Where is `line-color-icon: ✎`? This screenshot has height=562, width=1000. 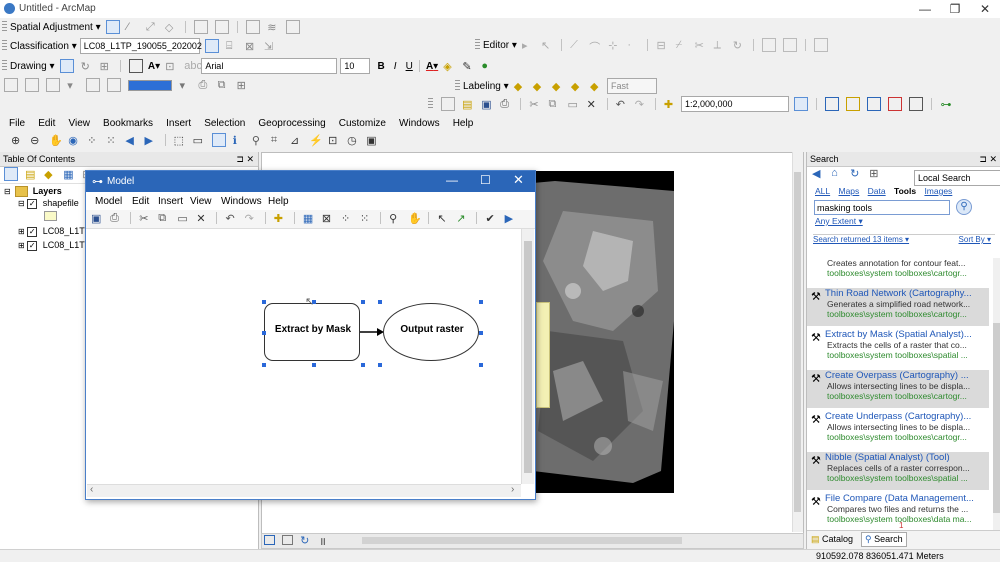 line-color-icon: ✎ is located at coordinates (468, 66).